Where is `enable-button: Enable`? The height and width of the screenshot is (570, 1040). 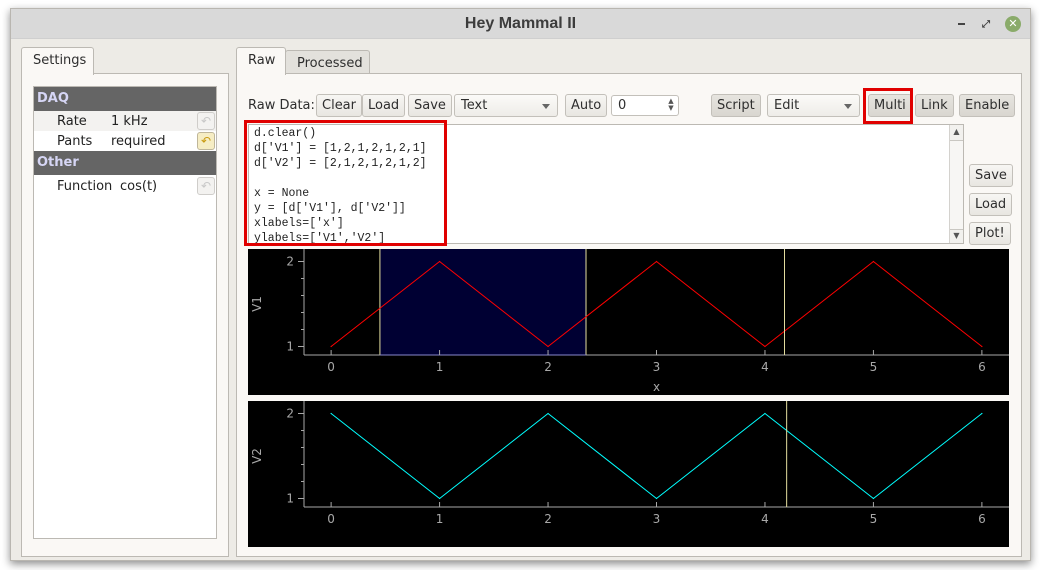 enable-button: Enable is located at coordinates (987, 105).